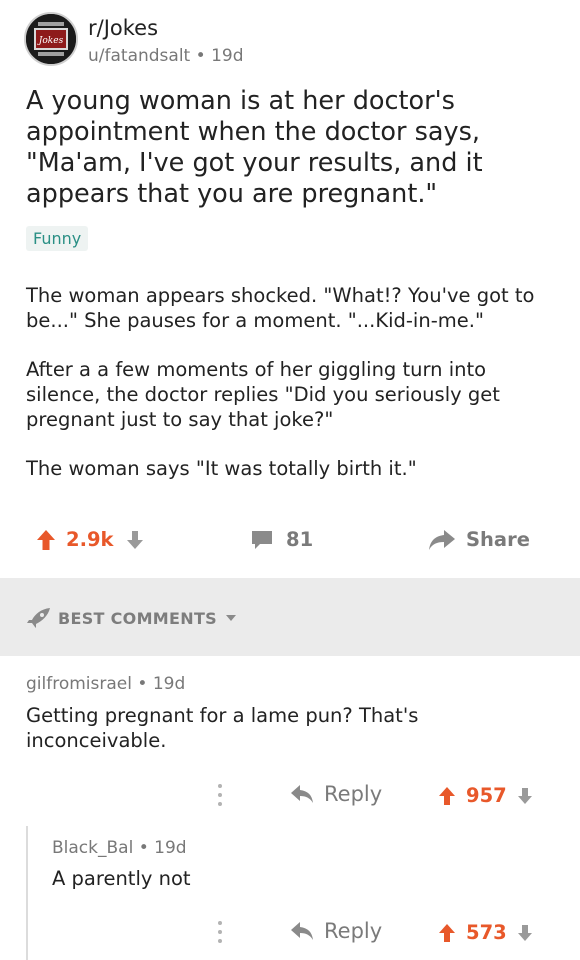  I want to click on rocket-icon, so click(38, 618).